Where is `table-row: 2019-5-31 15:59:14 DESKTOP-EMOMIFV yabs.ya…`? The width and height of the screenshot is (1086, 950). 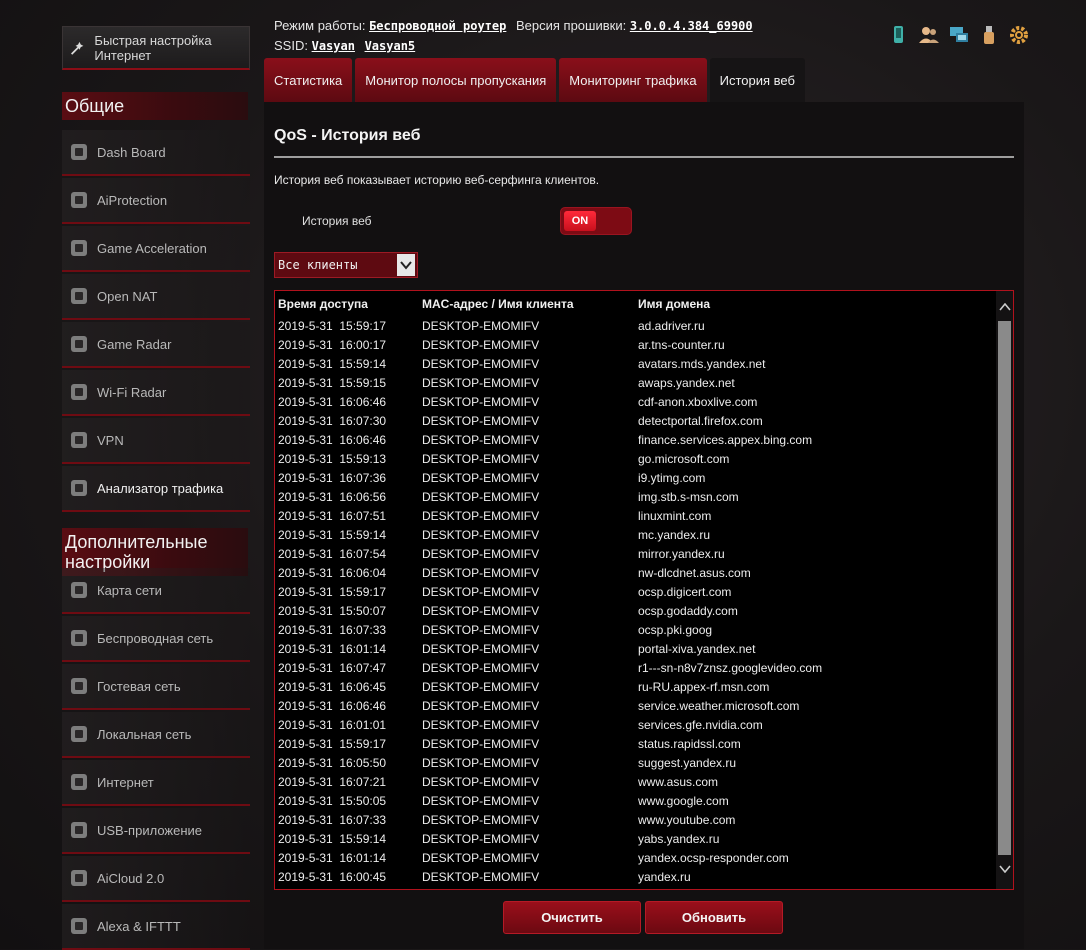 table-row: 2019-5-31 15:59:14 DESKTOP-EMOMIFV yabs.ya… is located at coordinates (635, 838).